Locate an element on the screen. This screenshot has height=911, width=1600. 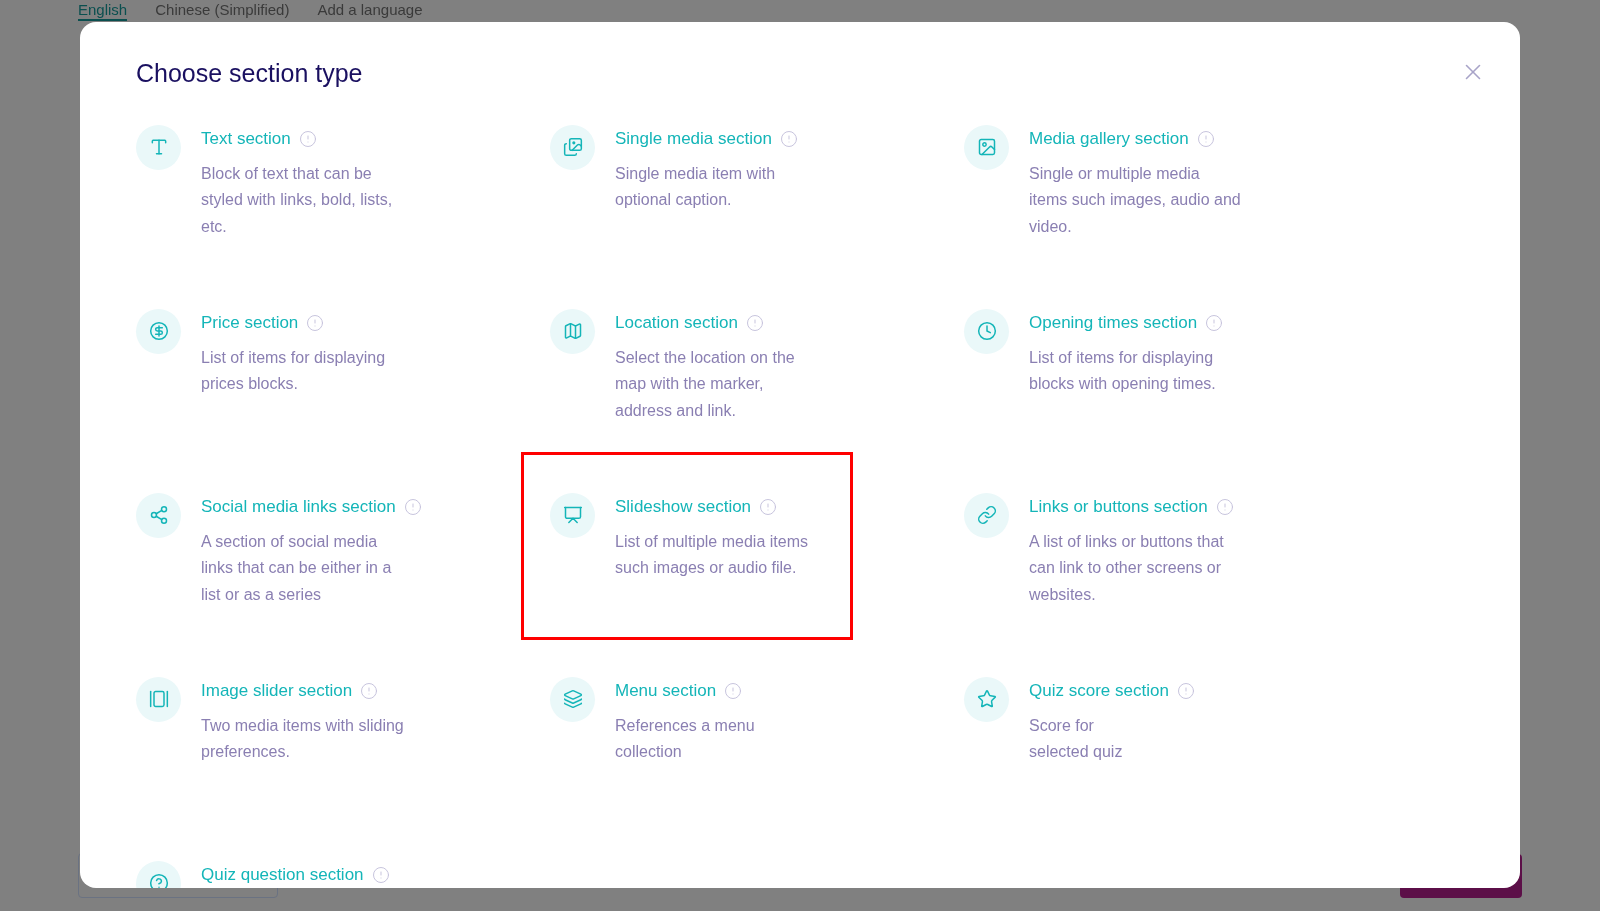
section-option: Menu section References a menu collection is located at coordinates (687, 756).